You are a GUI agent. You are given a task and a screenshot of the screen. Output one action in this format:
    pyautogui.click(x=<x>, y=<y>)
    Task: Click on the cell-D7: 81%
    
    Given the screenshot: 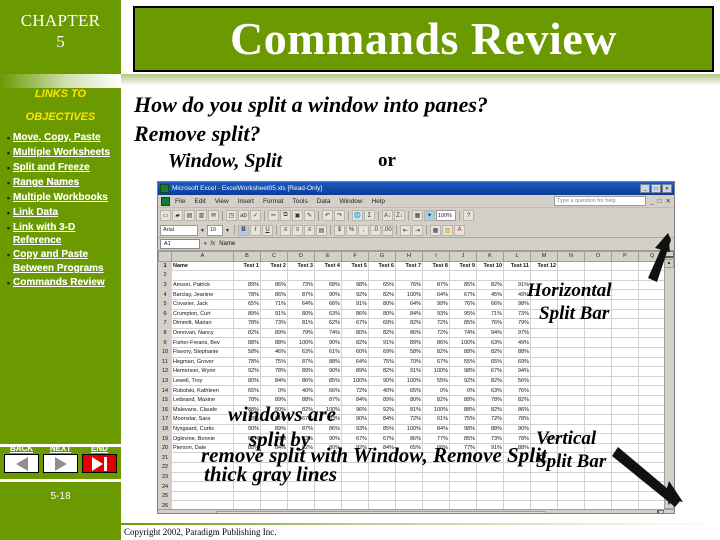 What is the action you would take?
    pyautogui.click(x=301, y=323)
    